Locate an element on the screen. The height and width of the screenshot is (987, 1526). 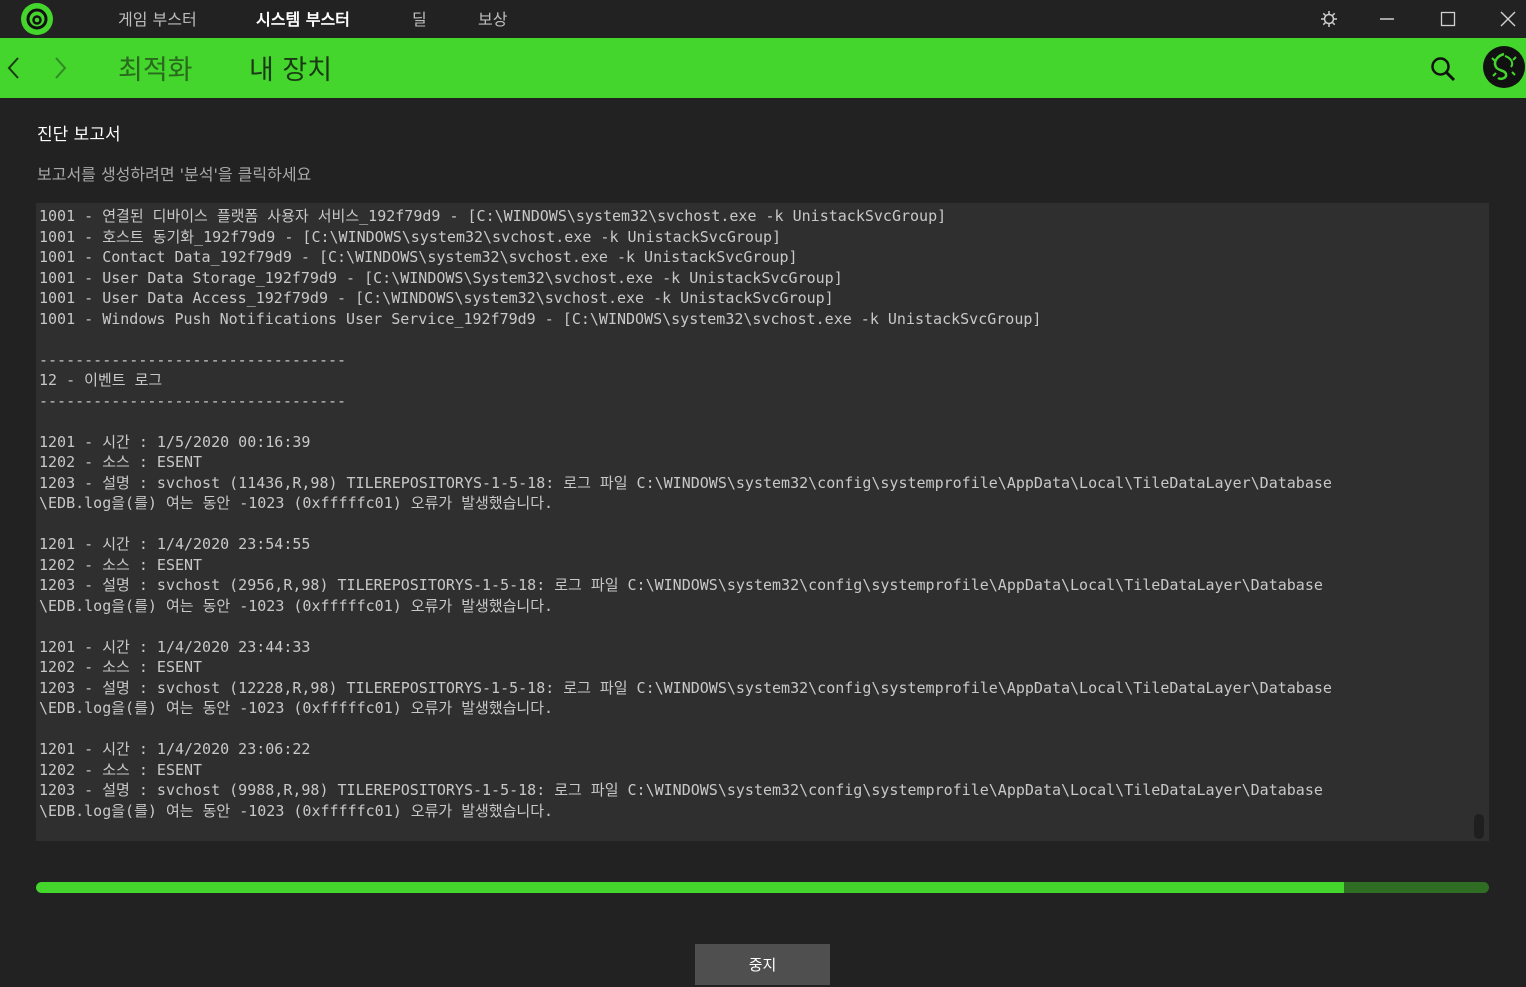
search-icon is located at coordinates (1443, 69).